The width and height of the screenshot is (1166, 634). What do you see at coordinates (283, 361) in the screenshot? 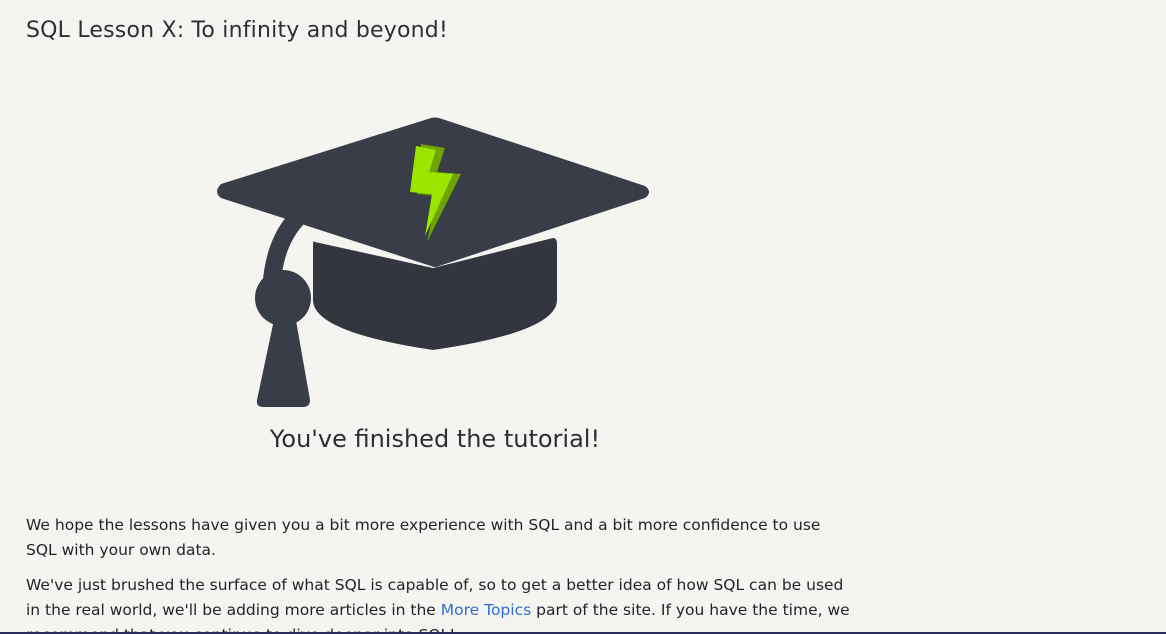
I see `tassel` at bounding box center [283, 361].